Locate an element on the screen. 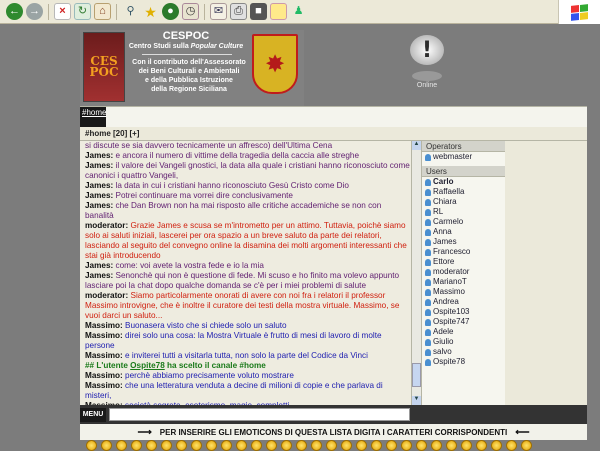 Image resolution: width=600 pixels, height=451 pixels. message-input is located at coordinates (259, 414).